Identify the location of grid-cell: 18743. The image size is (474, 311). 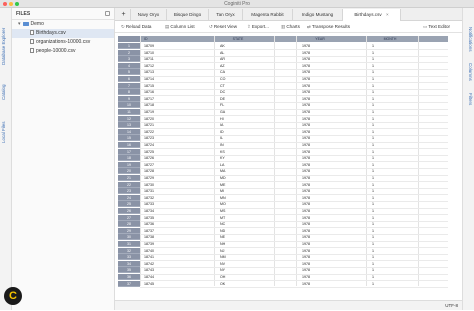
(174, 270).